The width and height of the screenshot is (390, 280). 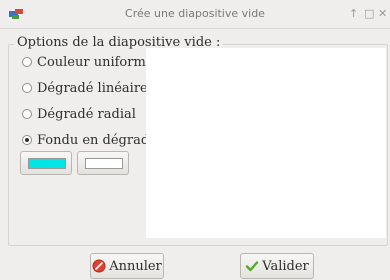 I want to click on ok-button: Valider, so click(x=277, y=266).